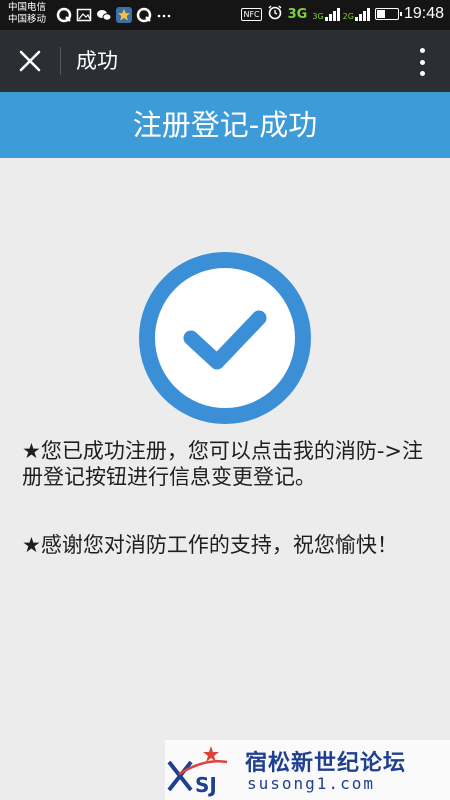 The height and width of the screenshot is (800, 450). Describe the element at coordinates (297, 14) in the screenshot. I see `network-3g: 3G` at that location.